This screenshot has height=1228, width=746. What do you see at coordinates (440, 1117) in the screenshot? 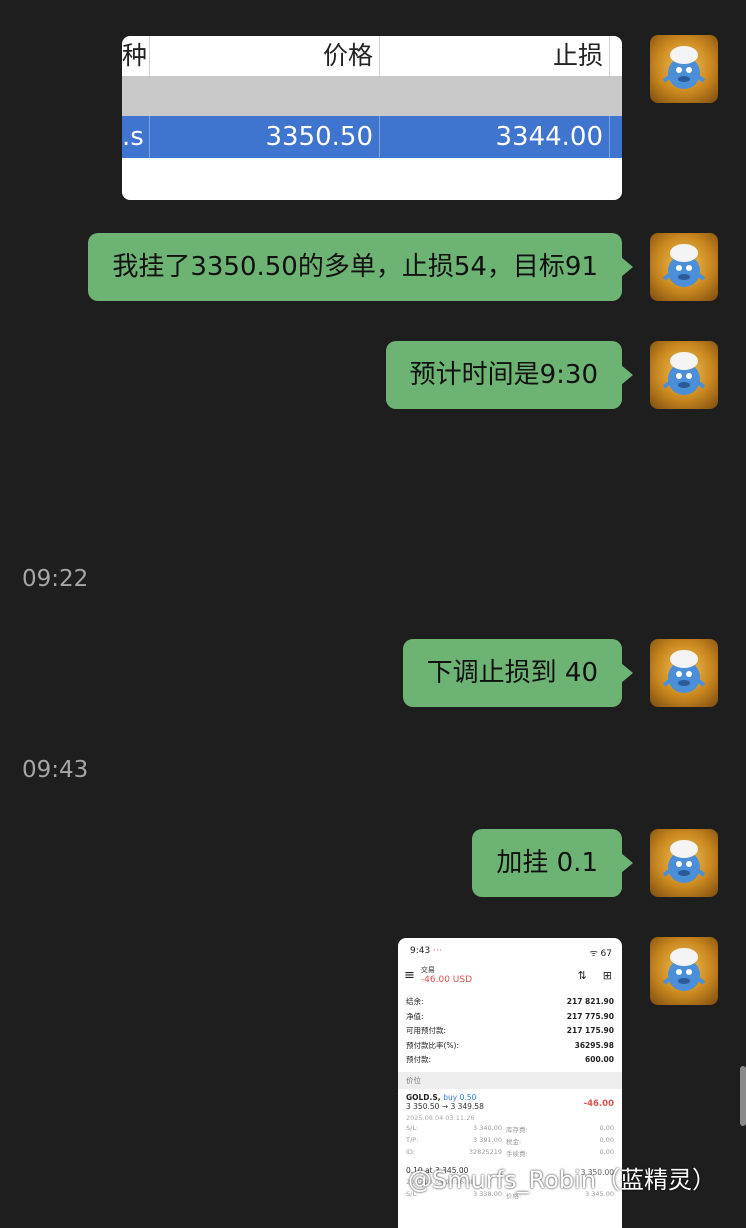
I see `position-datetime: 2025.08.04 03:11:26` at bounding box center [440, 1117].